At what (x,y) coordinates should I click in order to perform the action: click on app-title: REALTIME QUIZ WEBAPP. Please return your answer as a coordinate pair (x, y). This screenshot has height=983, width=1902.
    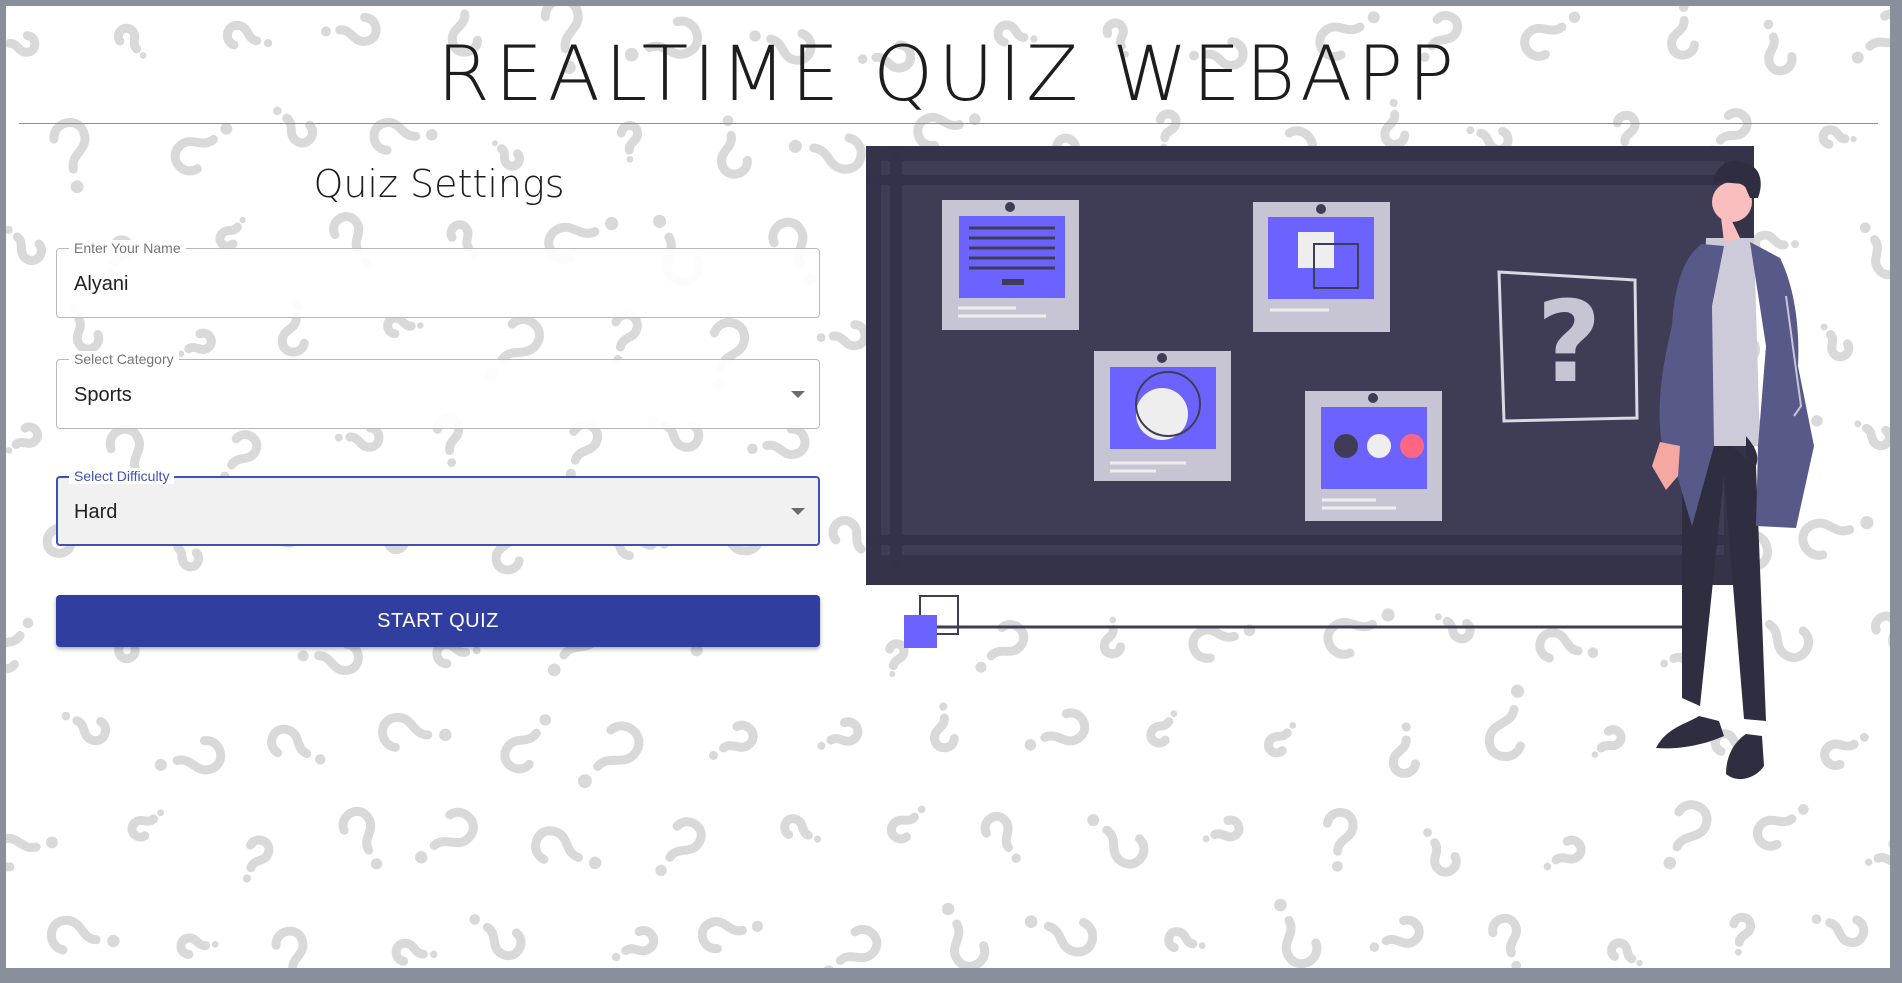
    Looking at the image, I should click on (948, 73).